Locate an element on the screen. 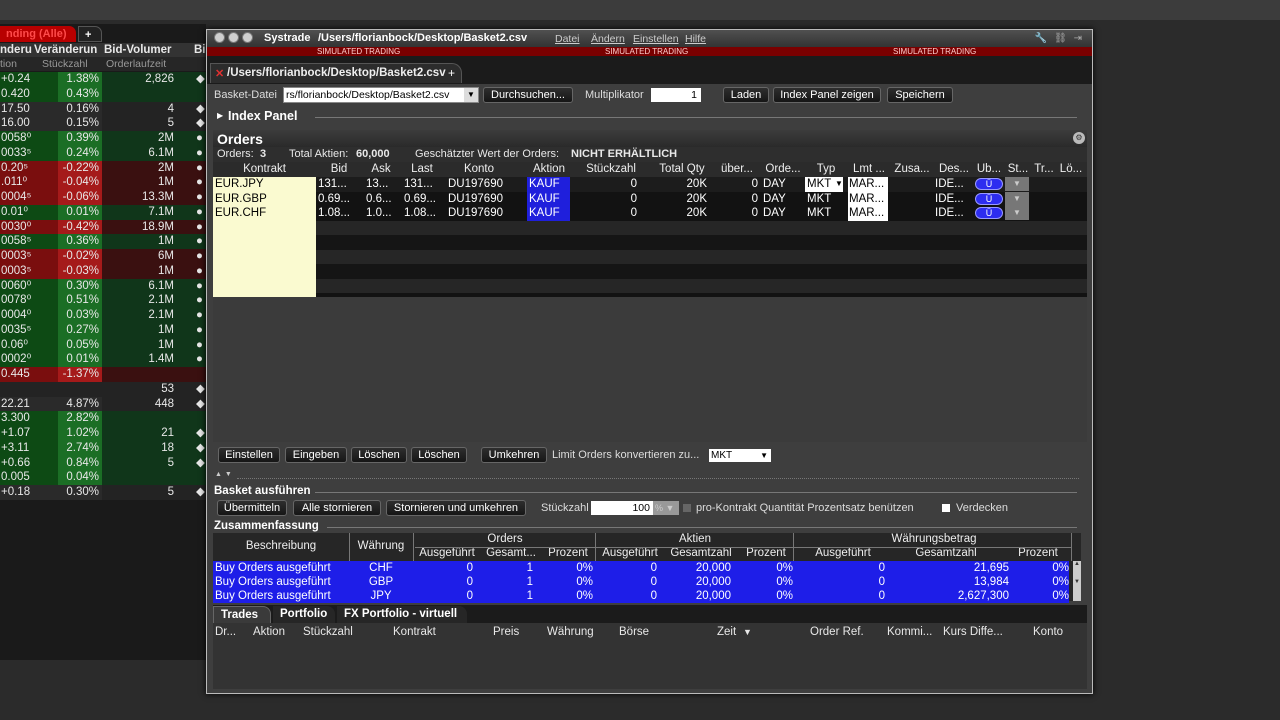 Image resolution: width=1280 pixels, height=720 pixels. order-status-dropdown: ▼ is located at coordinates (1017, 184).